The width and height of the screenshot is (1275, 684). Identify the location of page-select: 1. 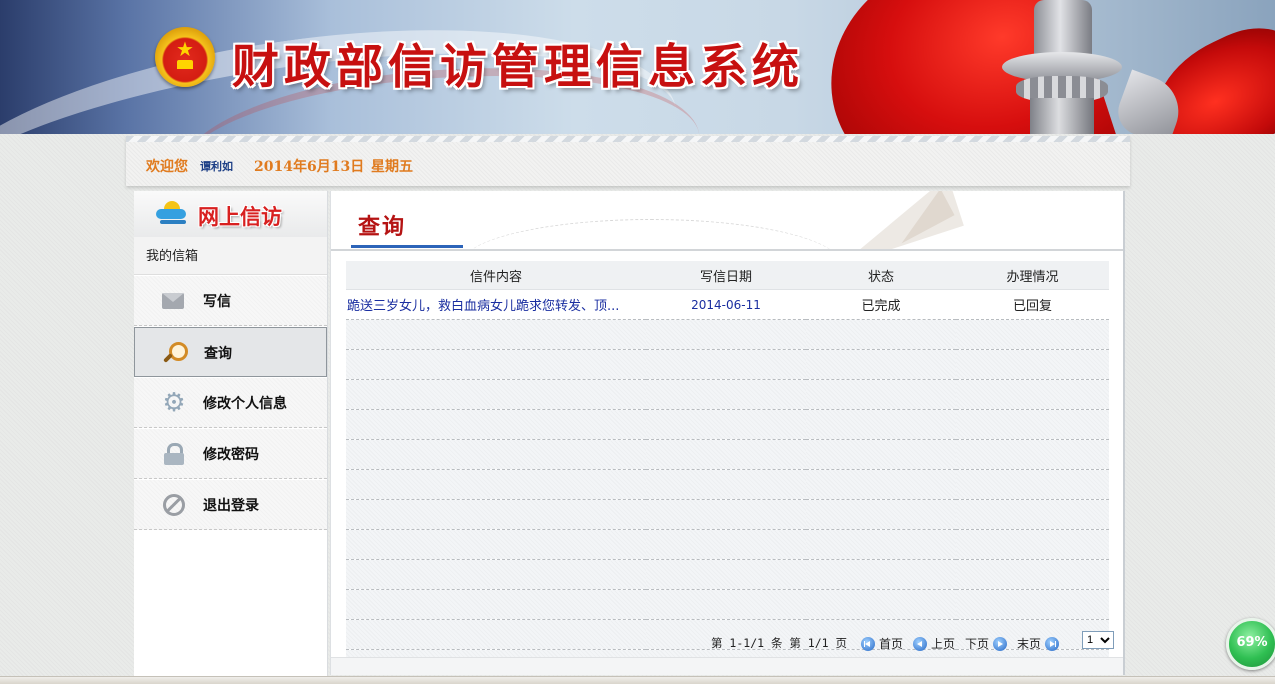
(1098, 640).